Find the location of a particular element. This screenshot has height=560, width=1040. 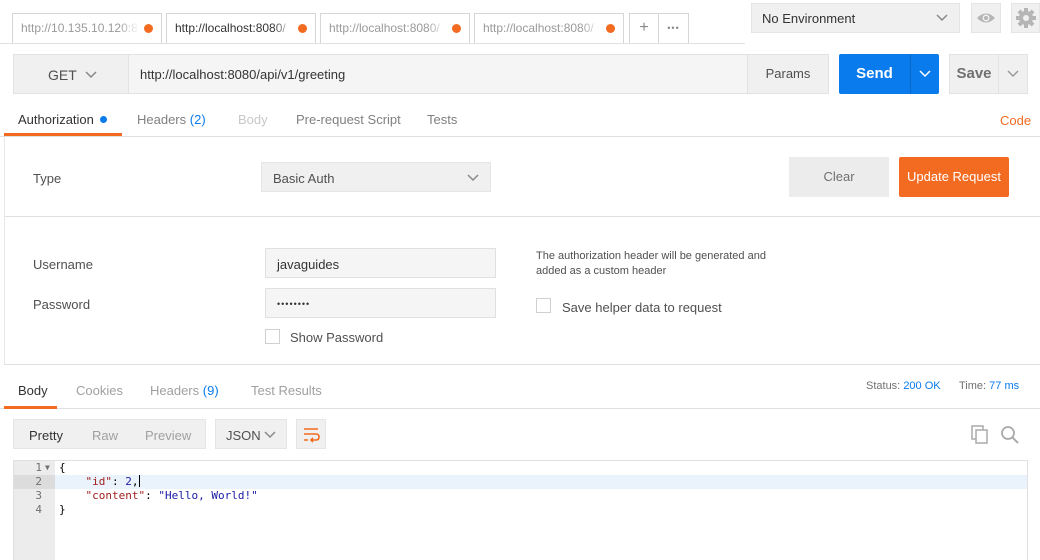

code-text: "id": 2, is located at coordinates (112, 481).